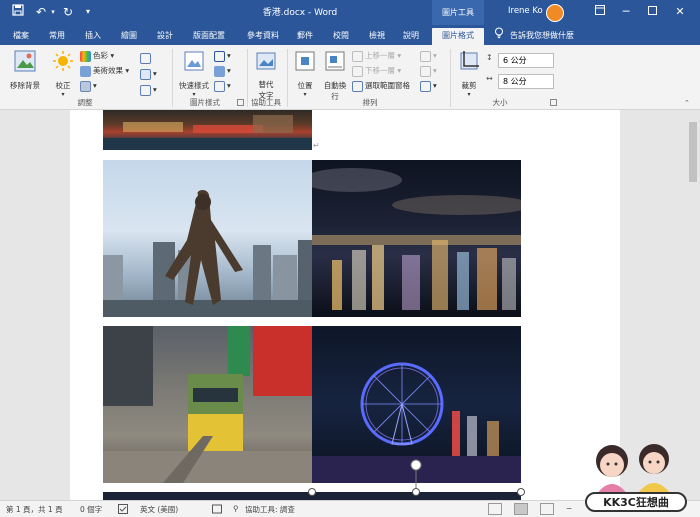 Image resolution: width=700 pixels, height=517 pixels. Describe the element at coordinates (91, 509) in the screenshot. I see `word-count: 0 個字` at that location.